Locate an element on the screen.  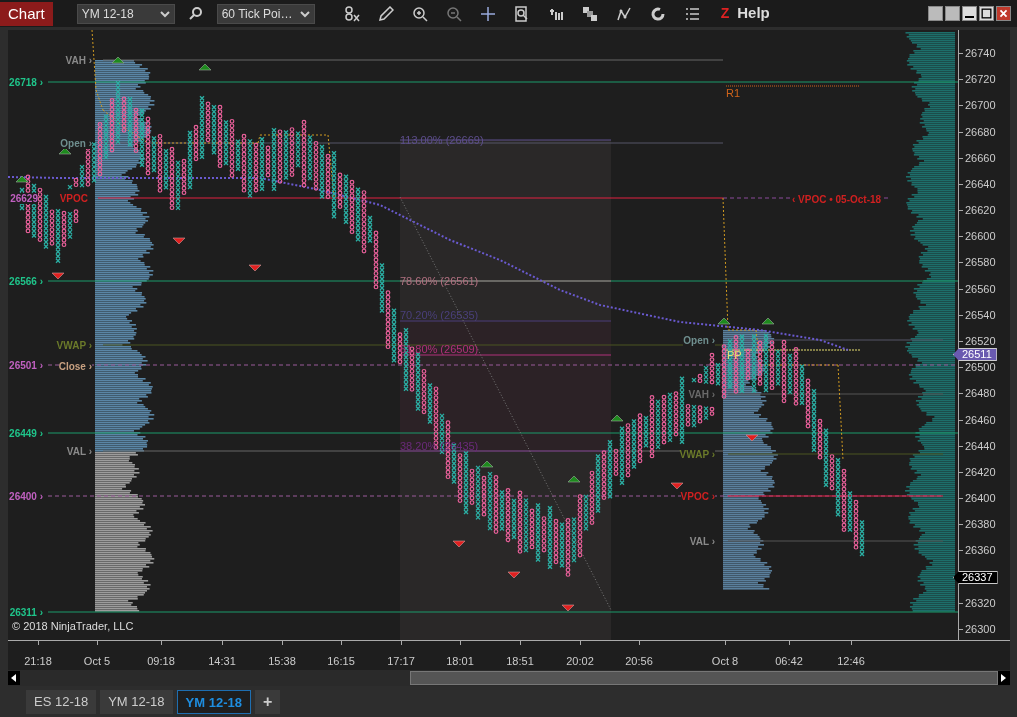
price-label: 26560 is located at coordinates (980, 288).